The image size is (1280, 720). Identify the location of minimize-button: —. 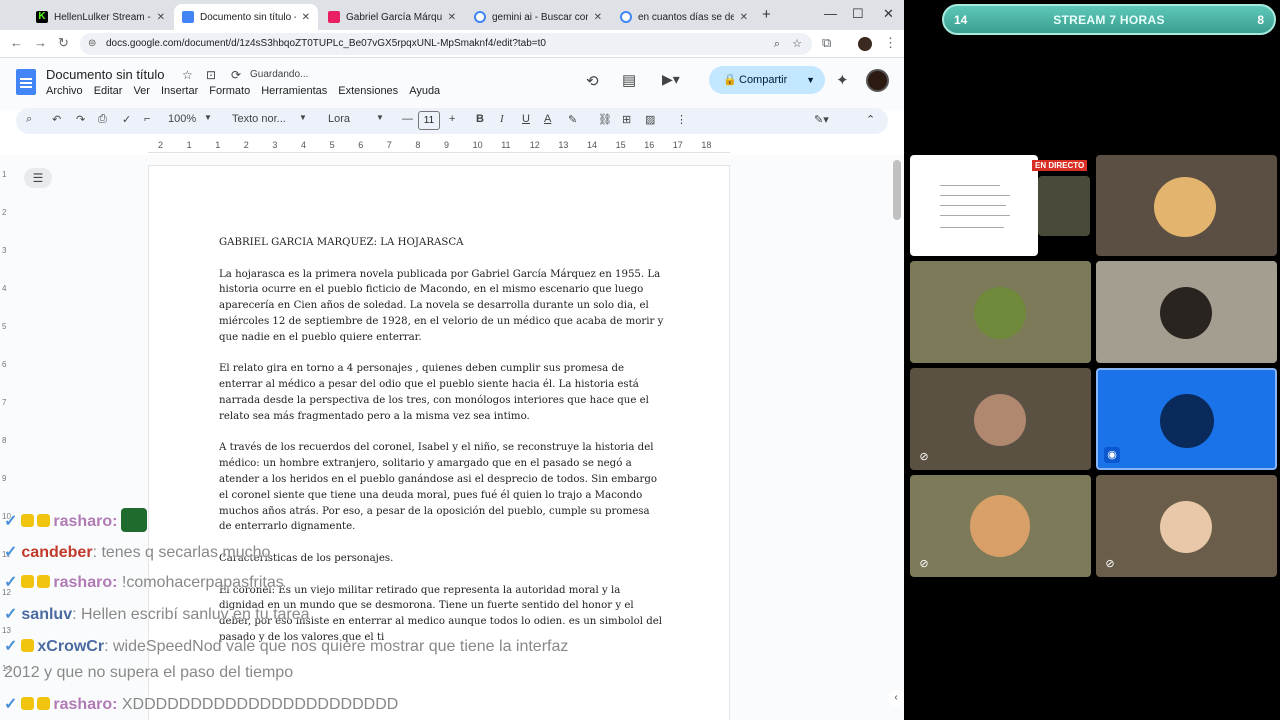
(830, 13).